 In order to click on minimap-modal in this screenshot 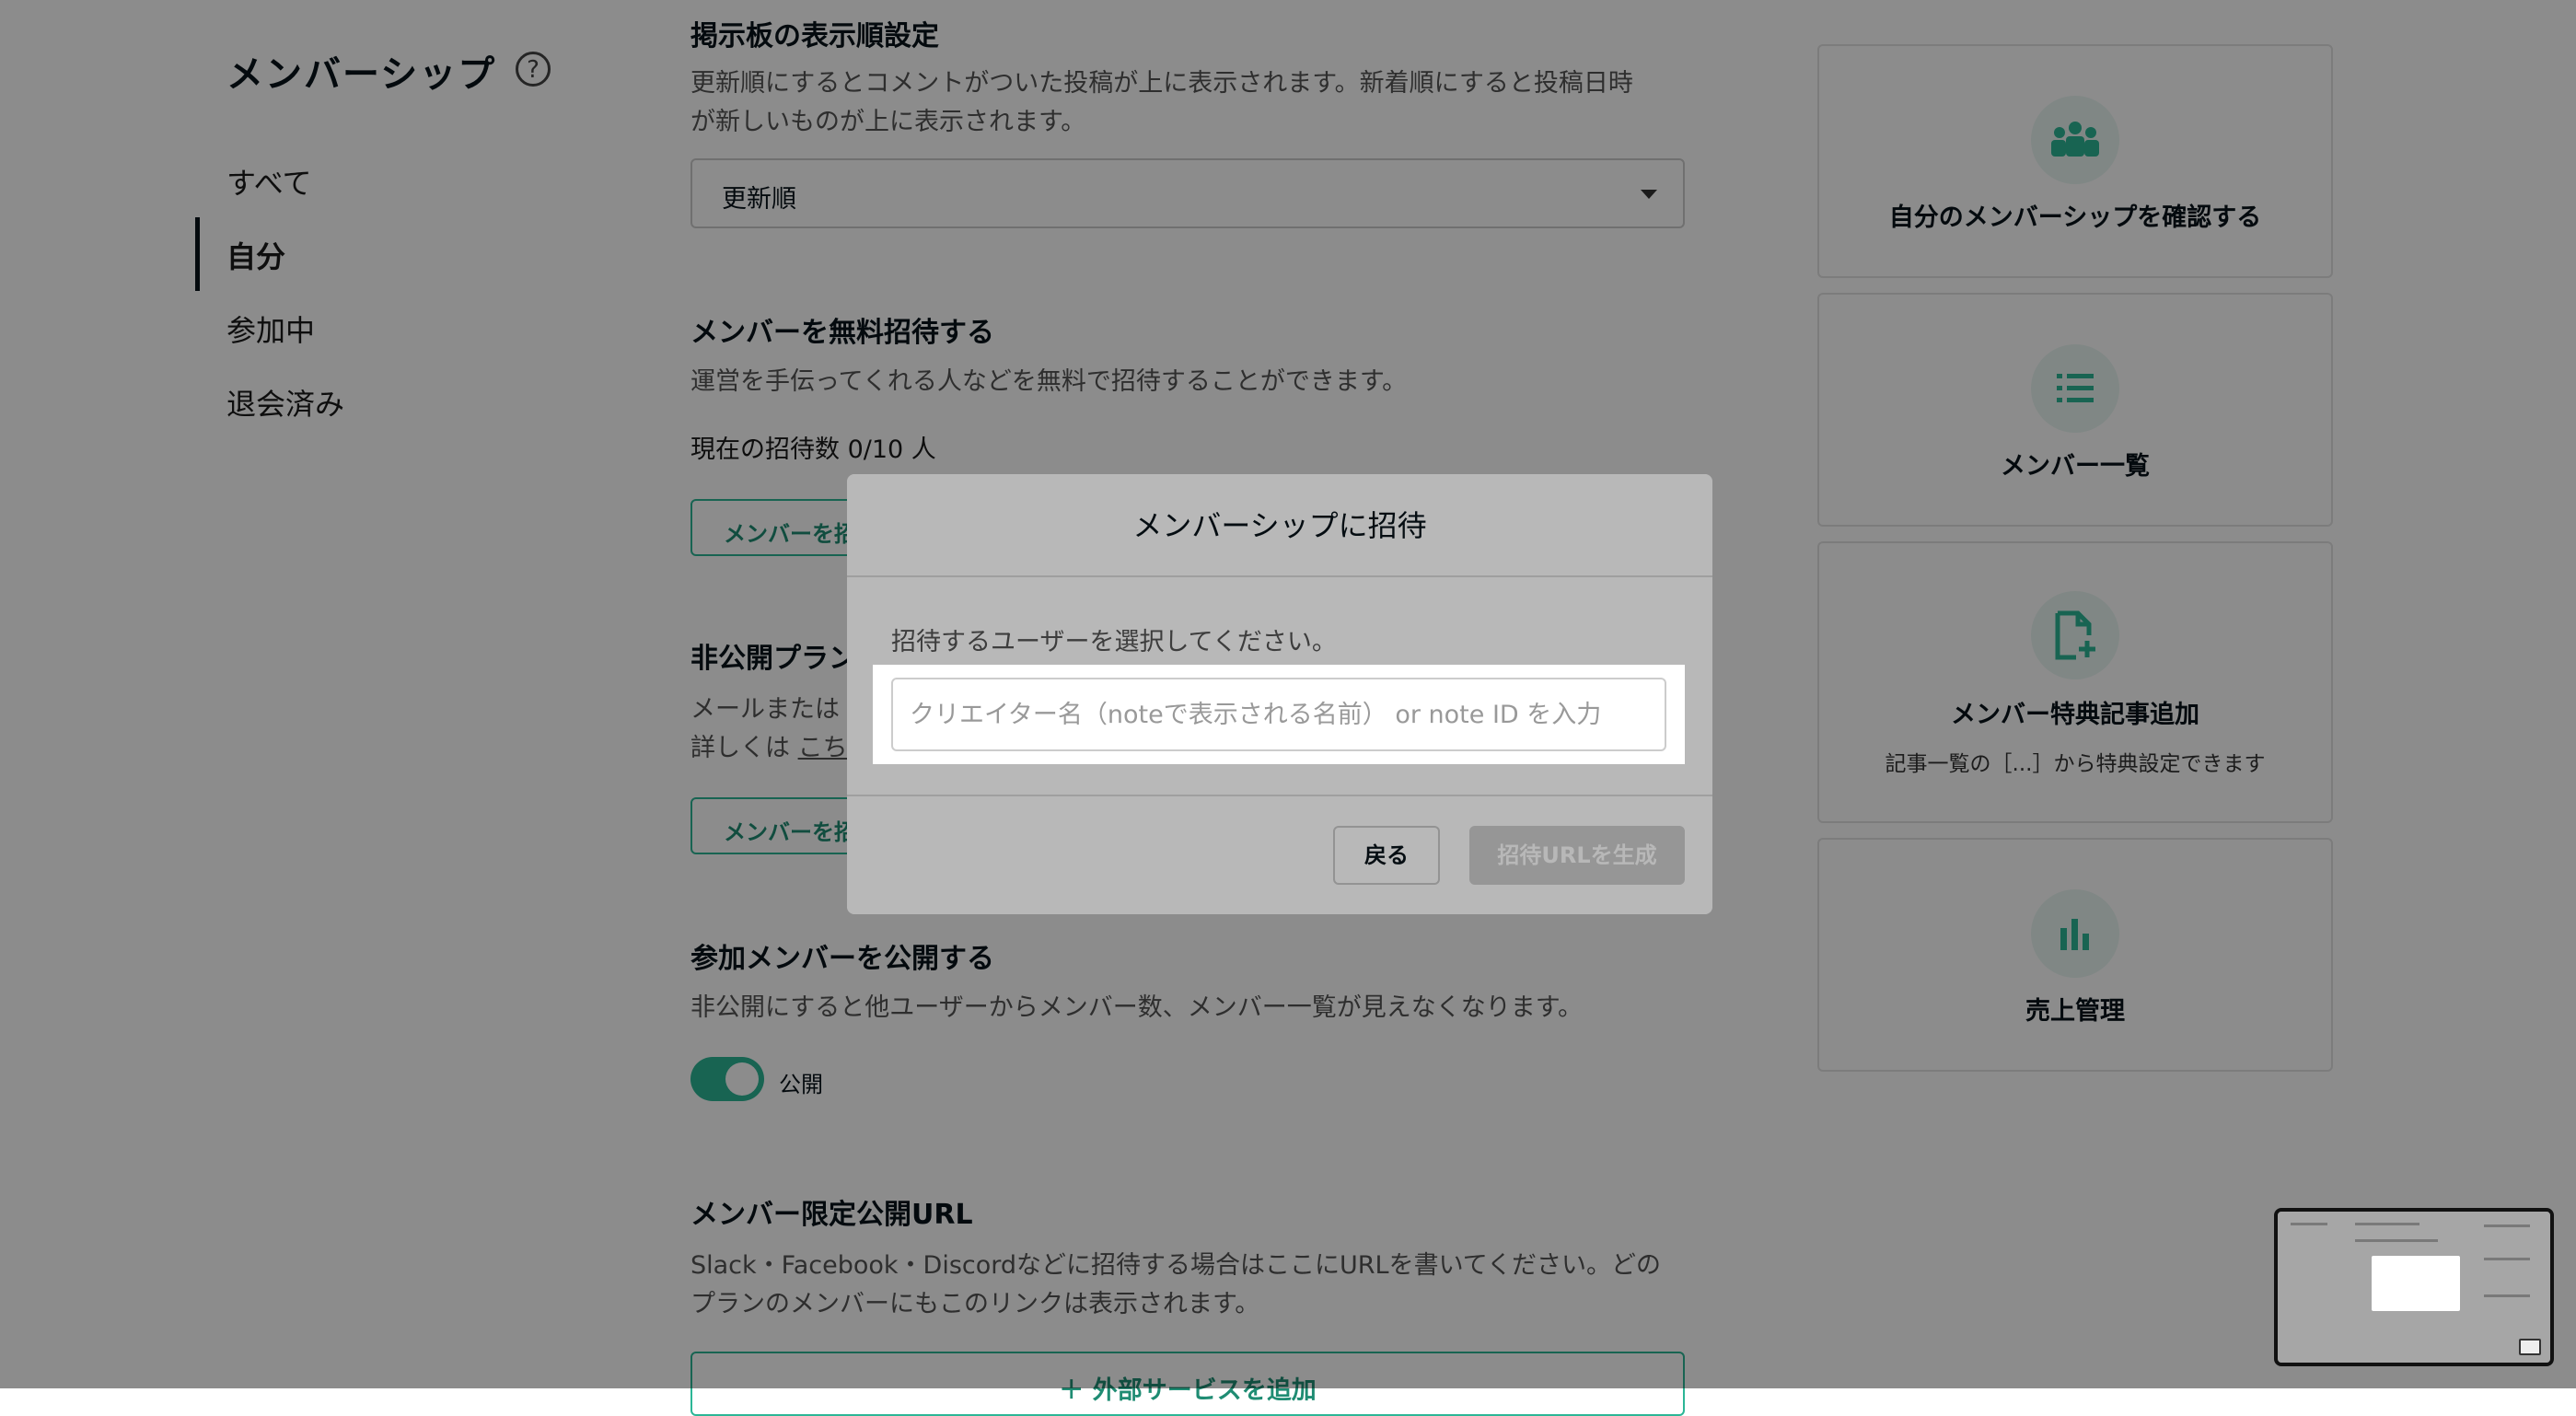, I will do `click(2416, 1284)`.